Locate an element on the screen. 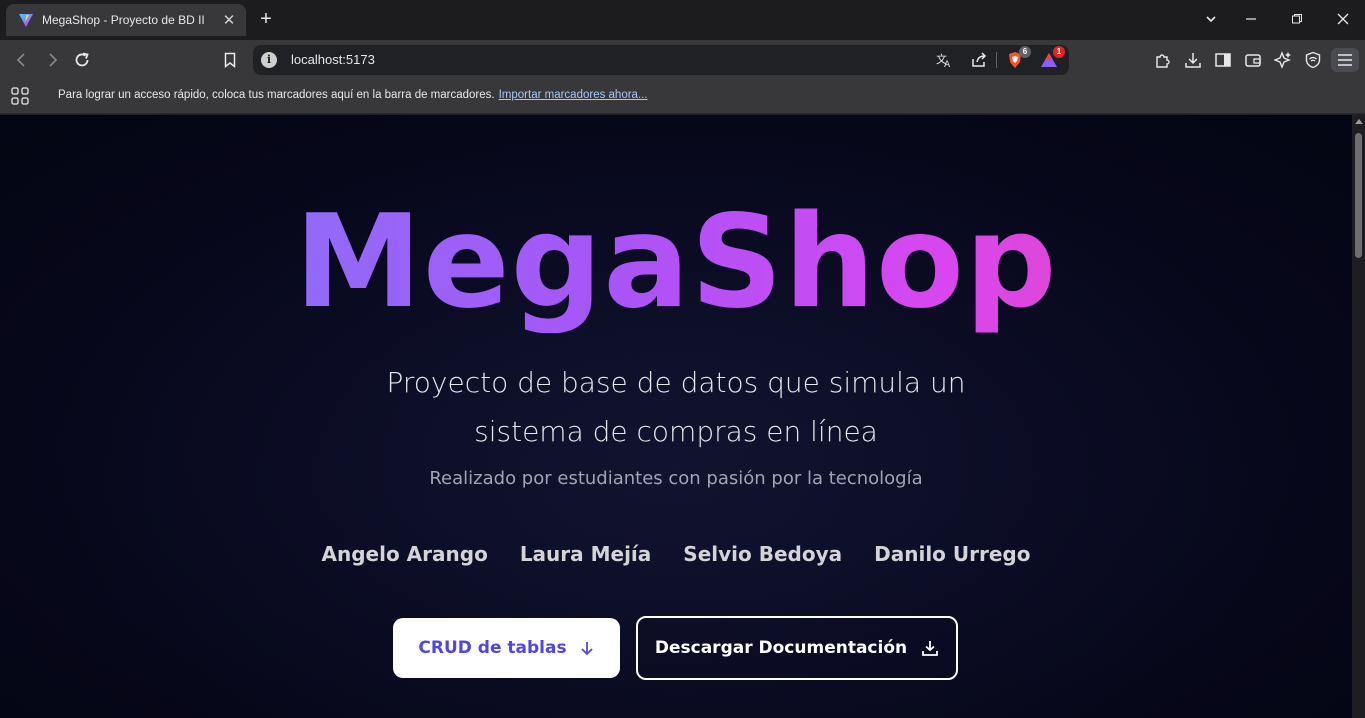 The image size is (1365, 718). omnibox-divider is located at coordinates (996, 60).